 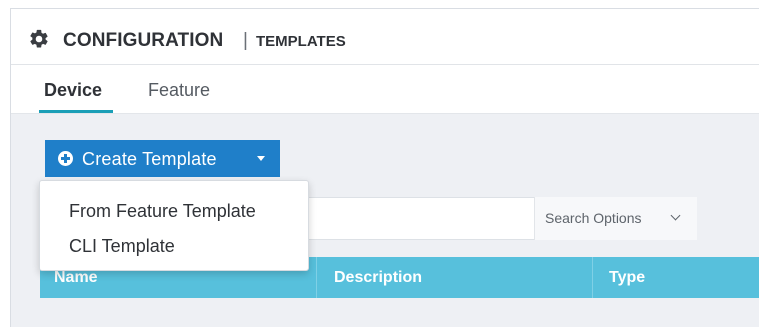 What do you see at coordinates (122, 246) in the screenshot?
I see `menu-item-cli-template: CLI Template` at bounding box center [122, 246].